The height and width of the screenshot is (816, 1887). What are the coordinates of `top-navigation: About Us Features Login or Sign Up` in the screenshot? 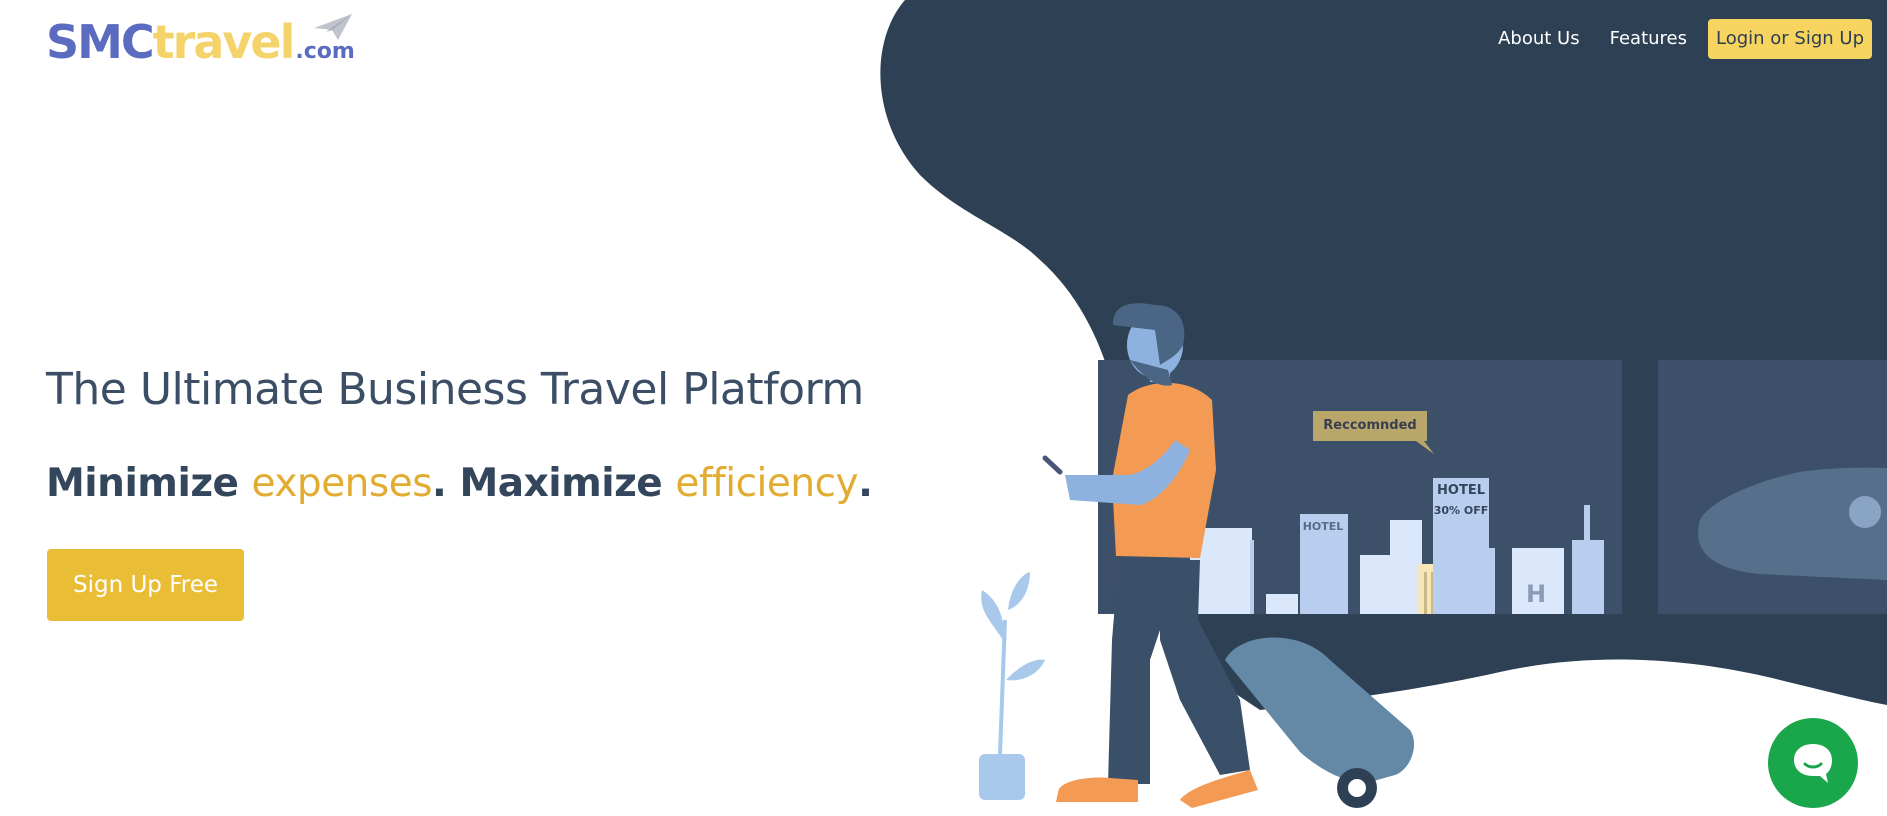 It's located at (1677, 39).